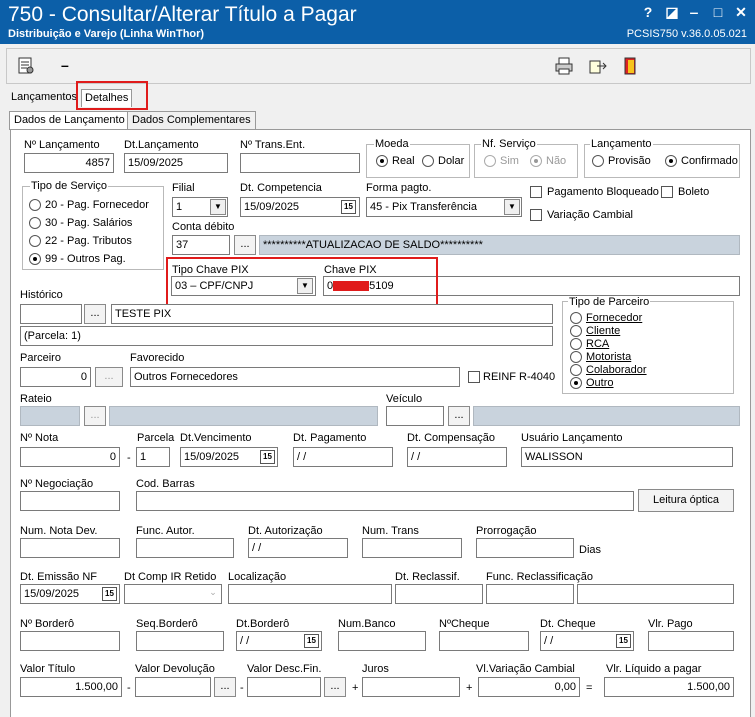  What do you see at coordinates (298, 548) in the screenshot?
I see `dt-autorizacao-field: / /` at bounding box center [298, 548].